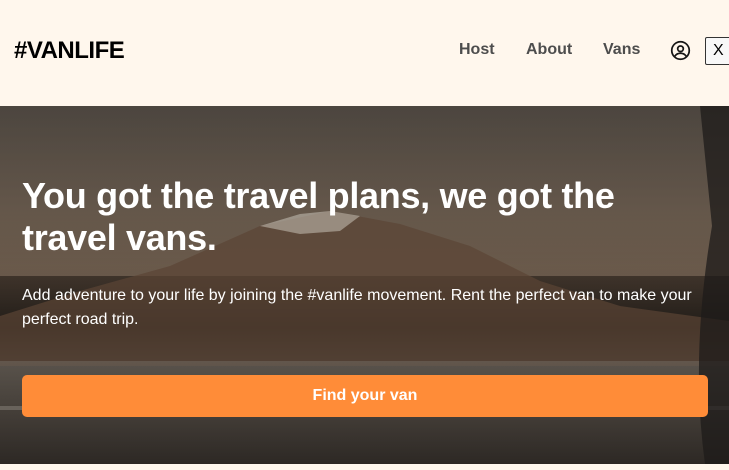 Image resolution: width=729 pixels, height=470 pixels. Describe the element at coordinates (621, 50) in the screenshot. I see `nav-link-vans: Vans` at that location.